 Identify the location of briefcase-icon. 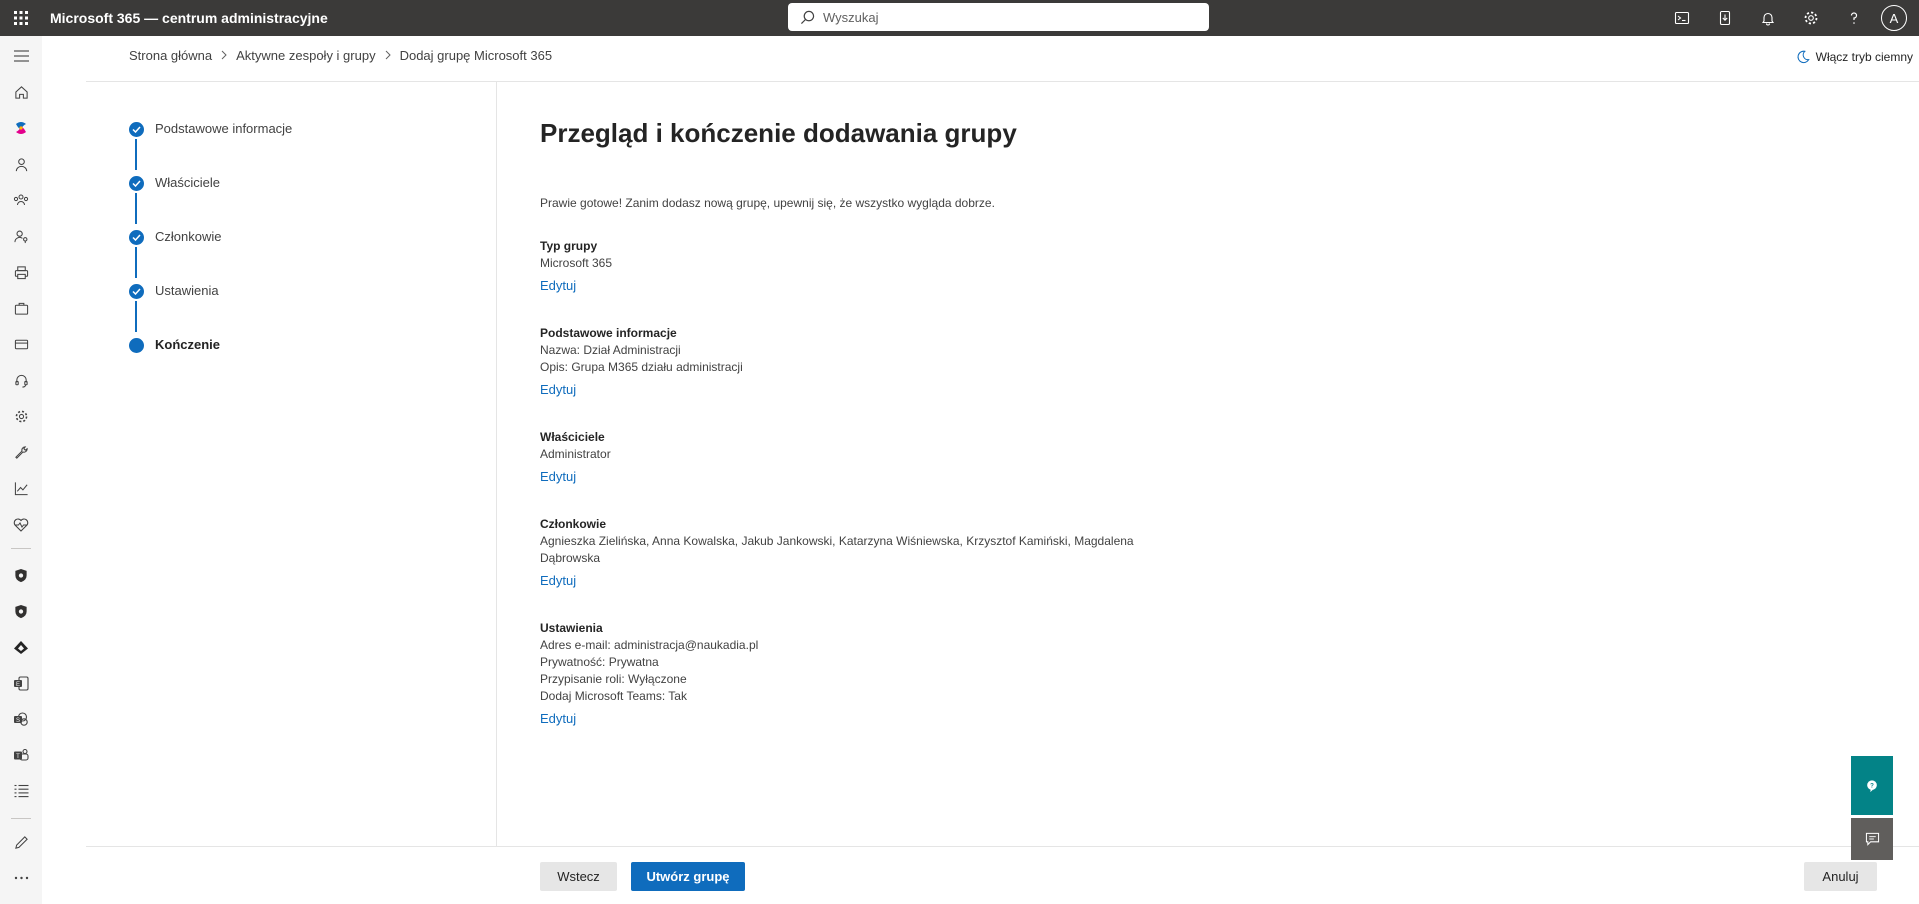
(21, 308).